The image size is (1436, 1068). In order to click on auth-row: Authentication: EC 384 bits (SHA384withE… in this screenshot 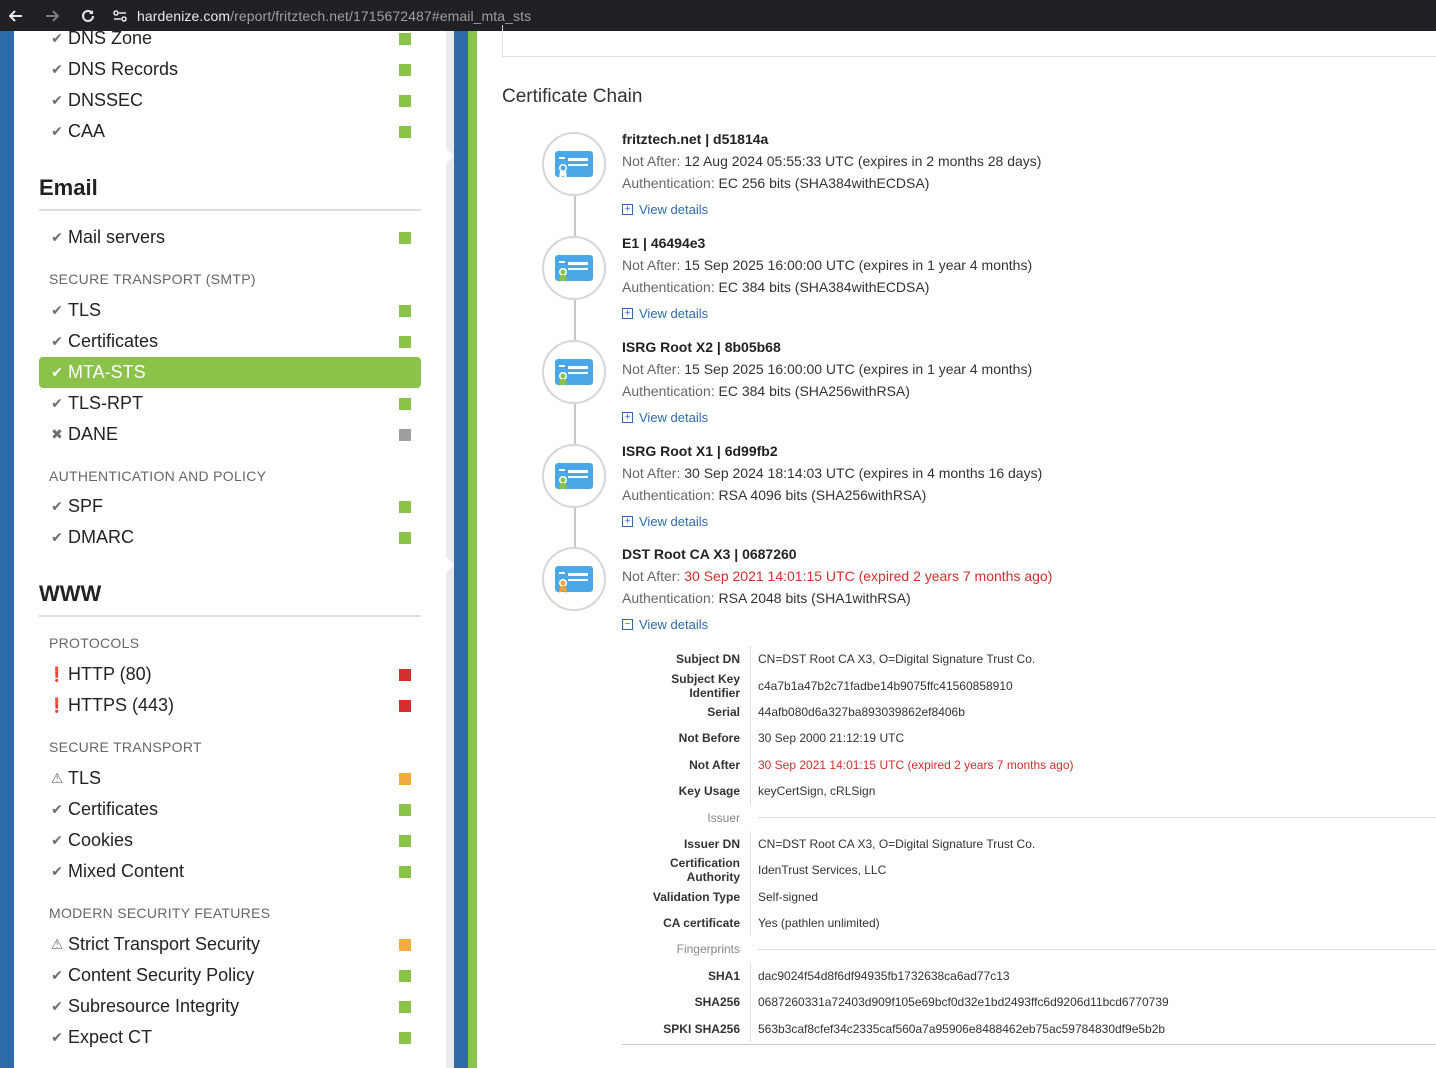, I will do `click(1022, 290)`.